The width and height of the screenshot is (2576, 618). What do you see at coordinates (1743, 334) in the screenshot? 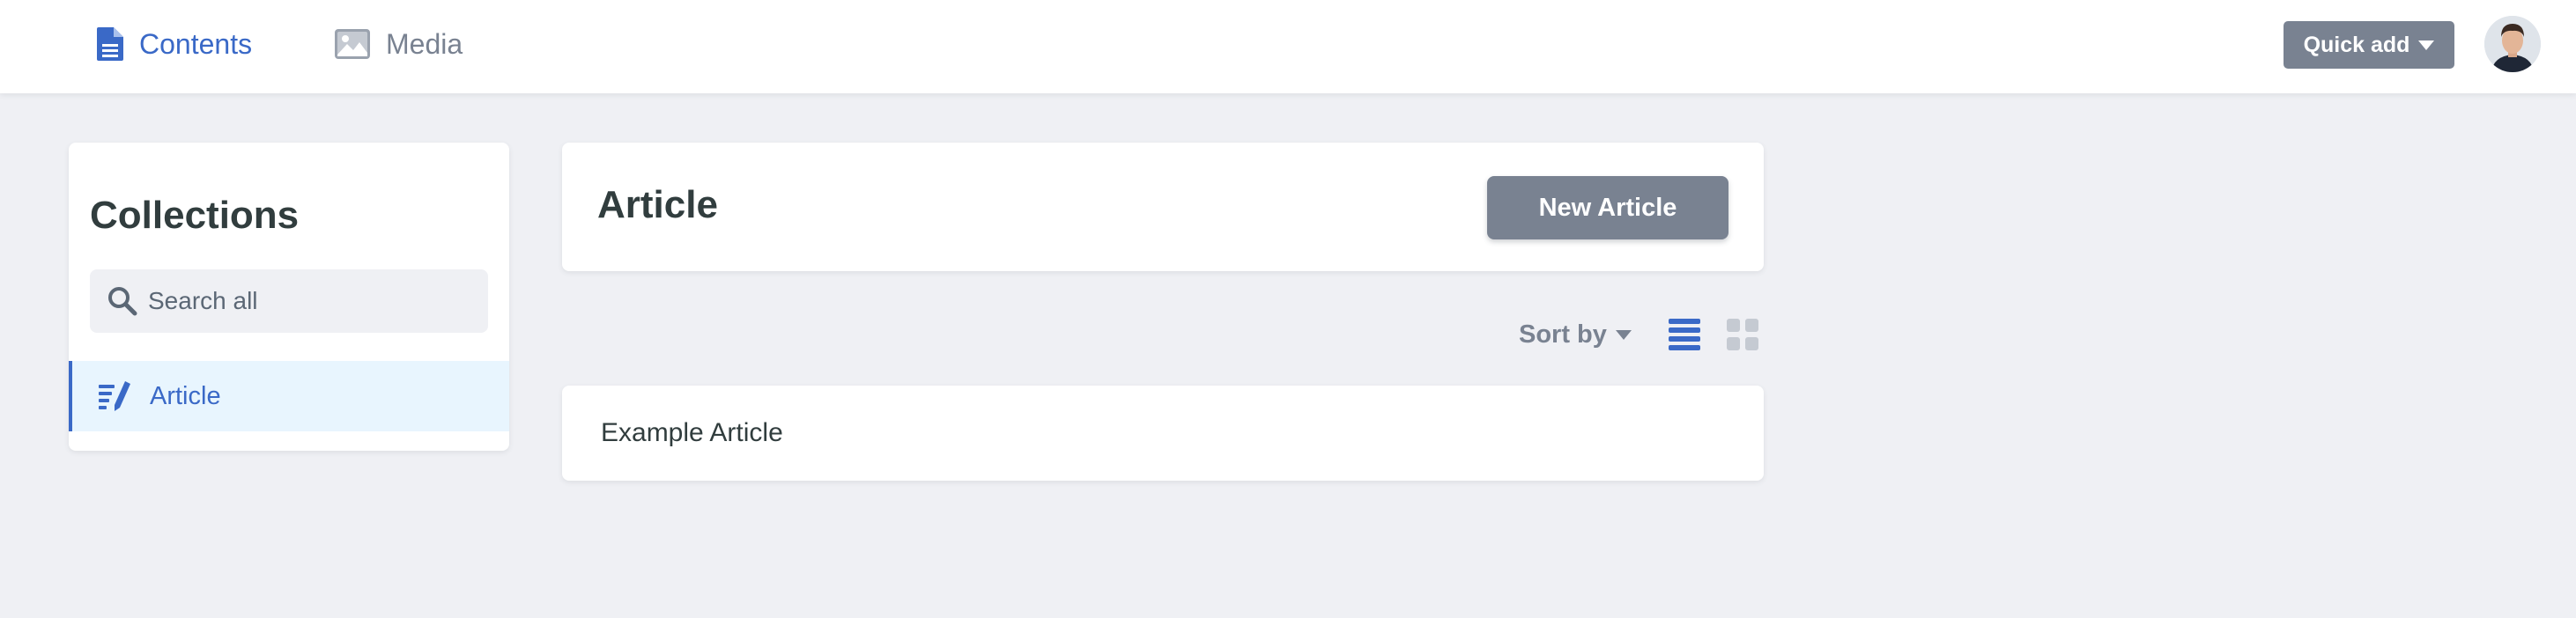
I see `grid-view-icon` at bounding box center [1743, 334].